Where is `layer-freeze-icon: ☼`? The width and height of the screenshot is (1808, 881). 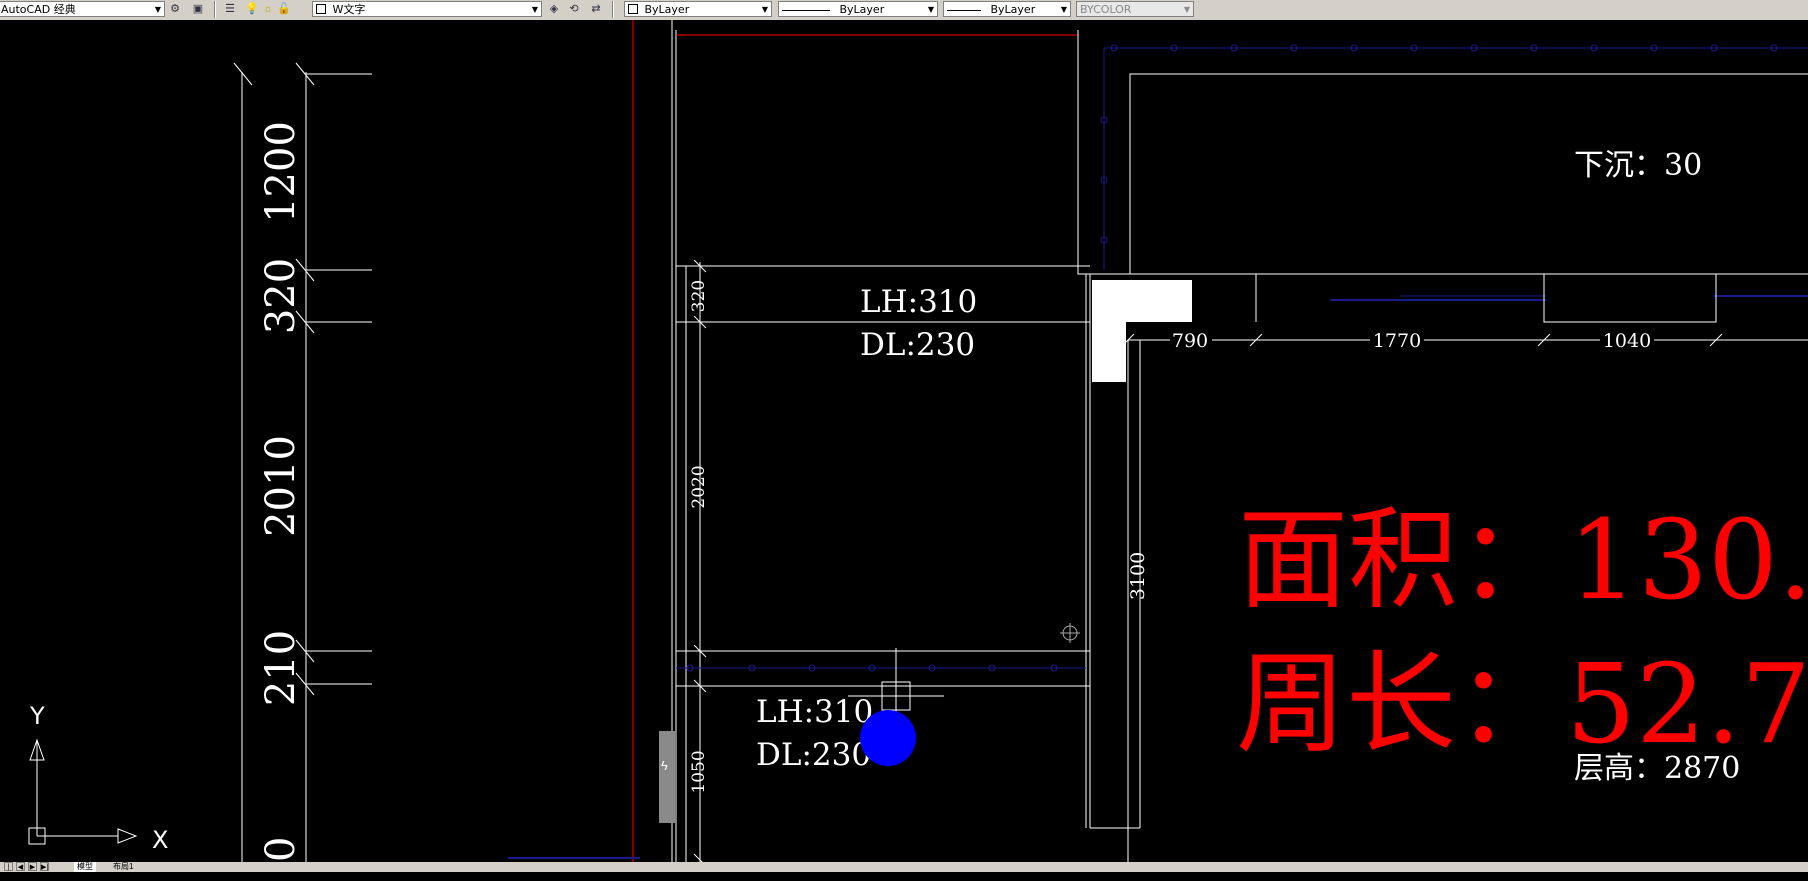 layer-freeze-icon: ☼ is located at coordinates (268, 9).